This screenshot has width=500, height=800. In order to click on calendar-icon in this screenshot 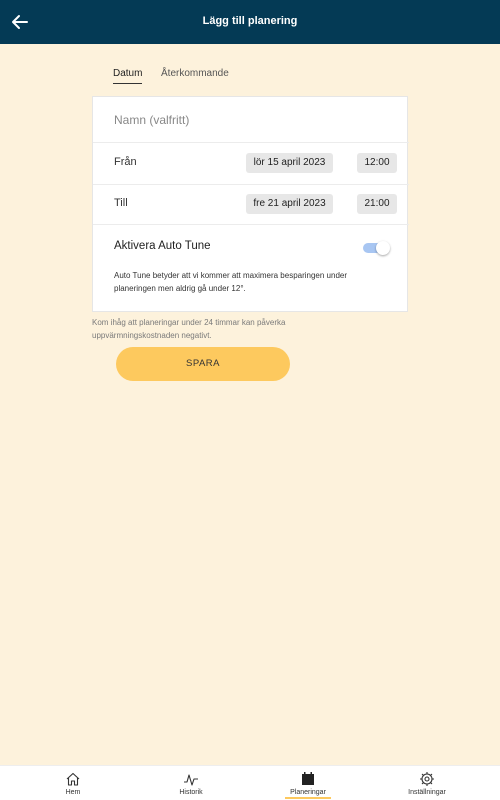, I will do `click(308, 778)`.